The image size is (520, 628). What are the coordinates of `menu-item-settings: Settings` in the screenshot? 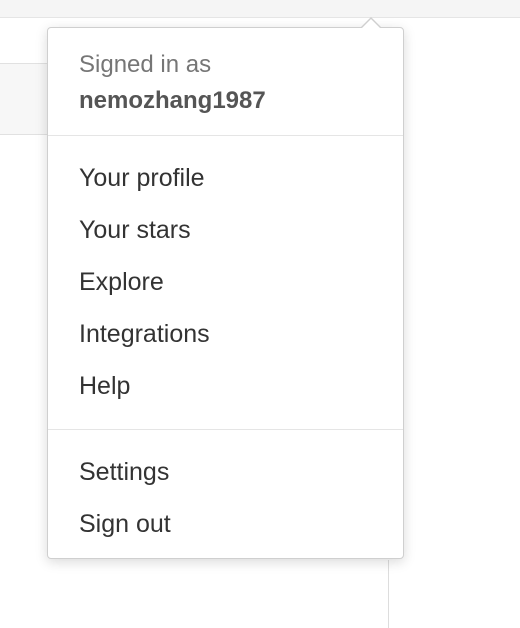 It's located at (225, 472).